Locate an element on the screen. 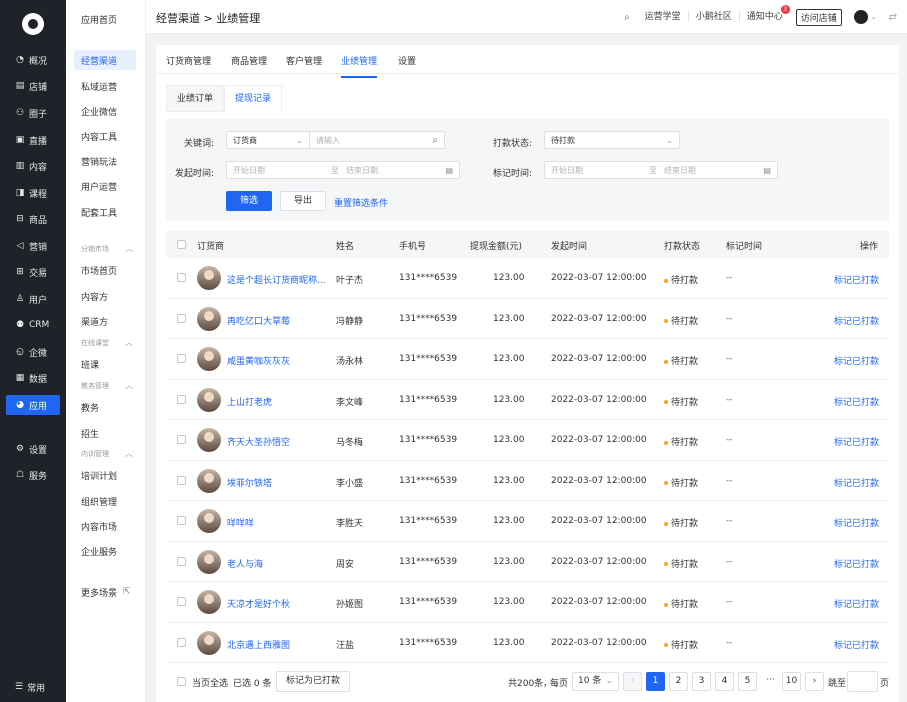  subnav-item: 应用首页 is located at coordinates (105, 19).